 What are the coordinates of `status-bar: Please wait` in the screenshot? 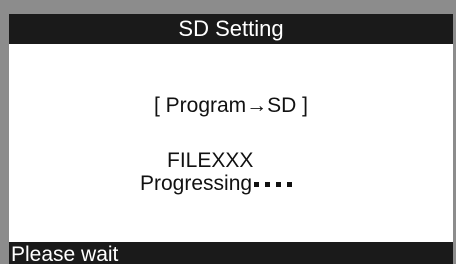 It's located at (231, 253).